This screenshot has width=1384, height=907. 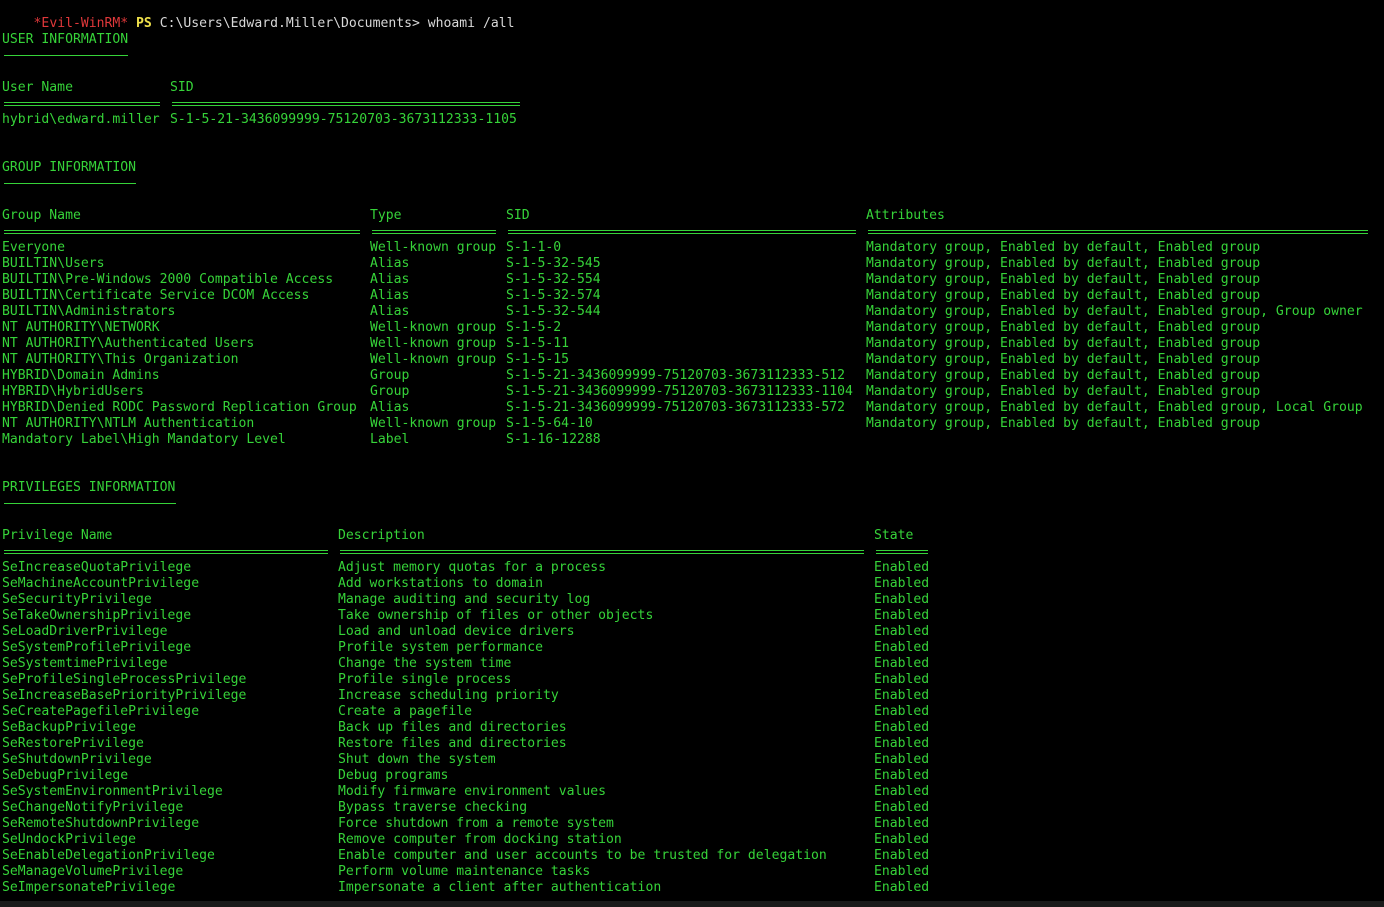 I want to click on user-col-header-username: User Name, so click(x=37, y=87).